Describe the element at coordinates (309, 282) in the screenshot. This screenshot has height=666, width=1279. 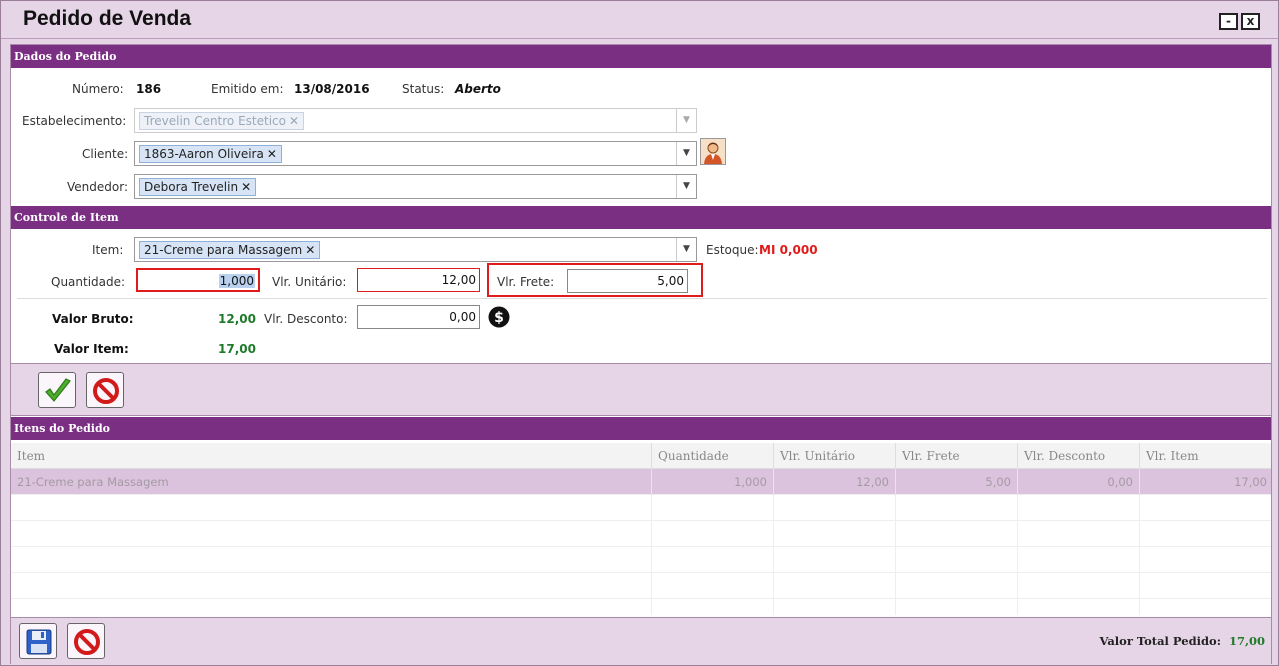
I see `unitario-label: Vlr. Unitário:` at that location.